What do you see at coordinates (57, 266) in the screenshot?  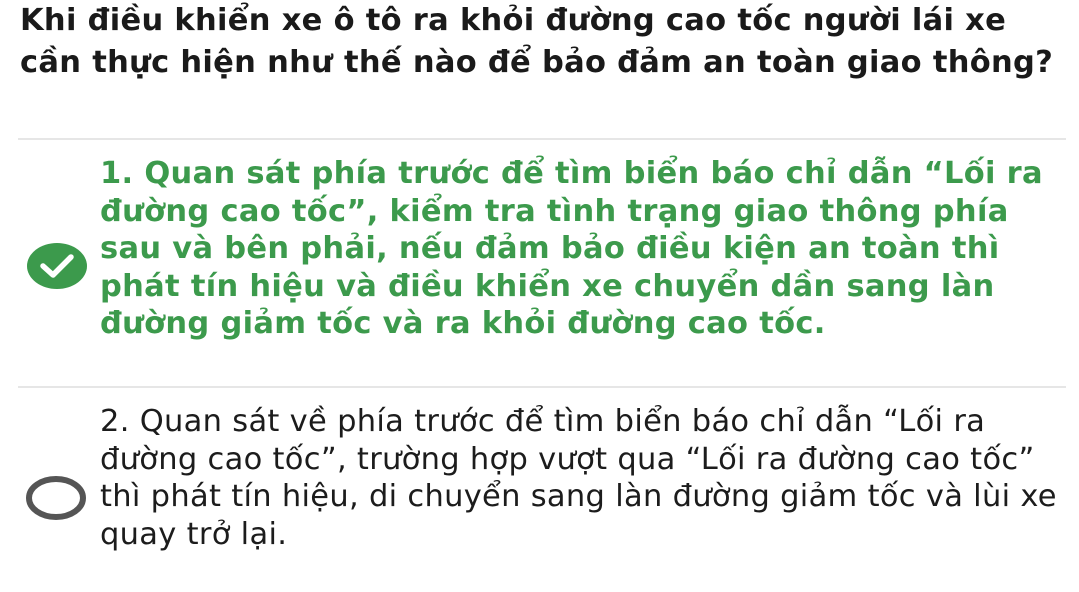 I see `check-circle-icon` at bounding box center [57, 266].